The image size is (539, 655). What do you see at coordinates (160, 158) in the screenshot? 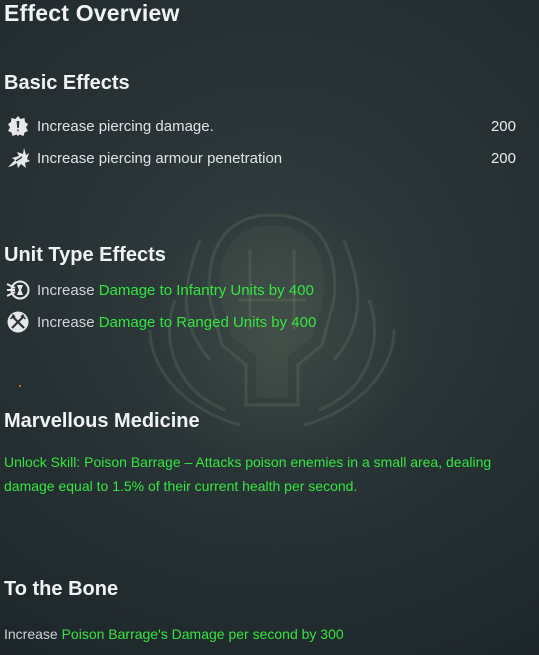
I see `basic-effect-label: Increase piercing armour penetration` at bounding box center [160, 158].